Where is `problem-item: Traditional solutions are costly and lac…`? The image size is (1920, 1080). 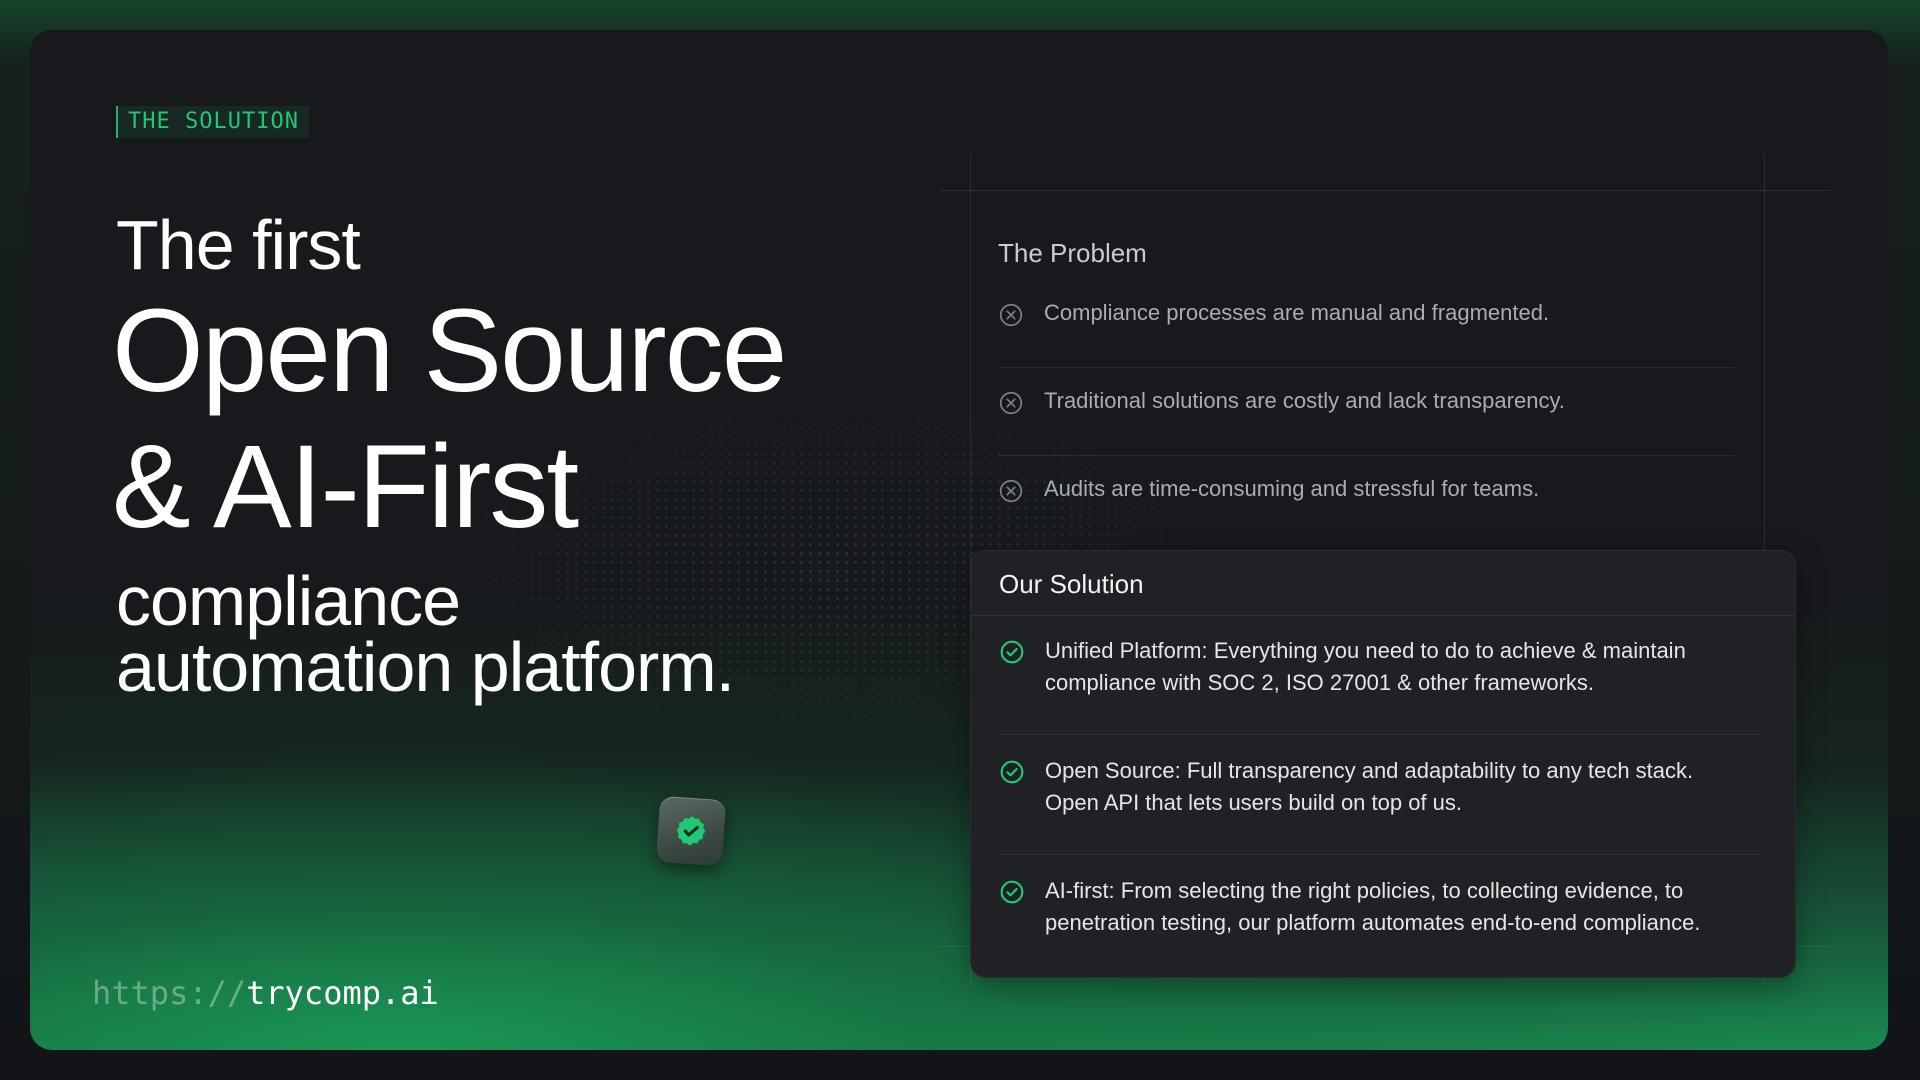
problem-item: Traditional solutions are costly and lac… is located at coordinates (1366, 412).